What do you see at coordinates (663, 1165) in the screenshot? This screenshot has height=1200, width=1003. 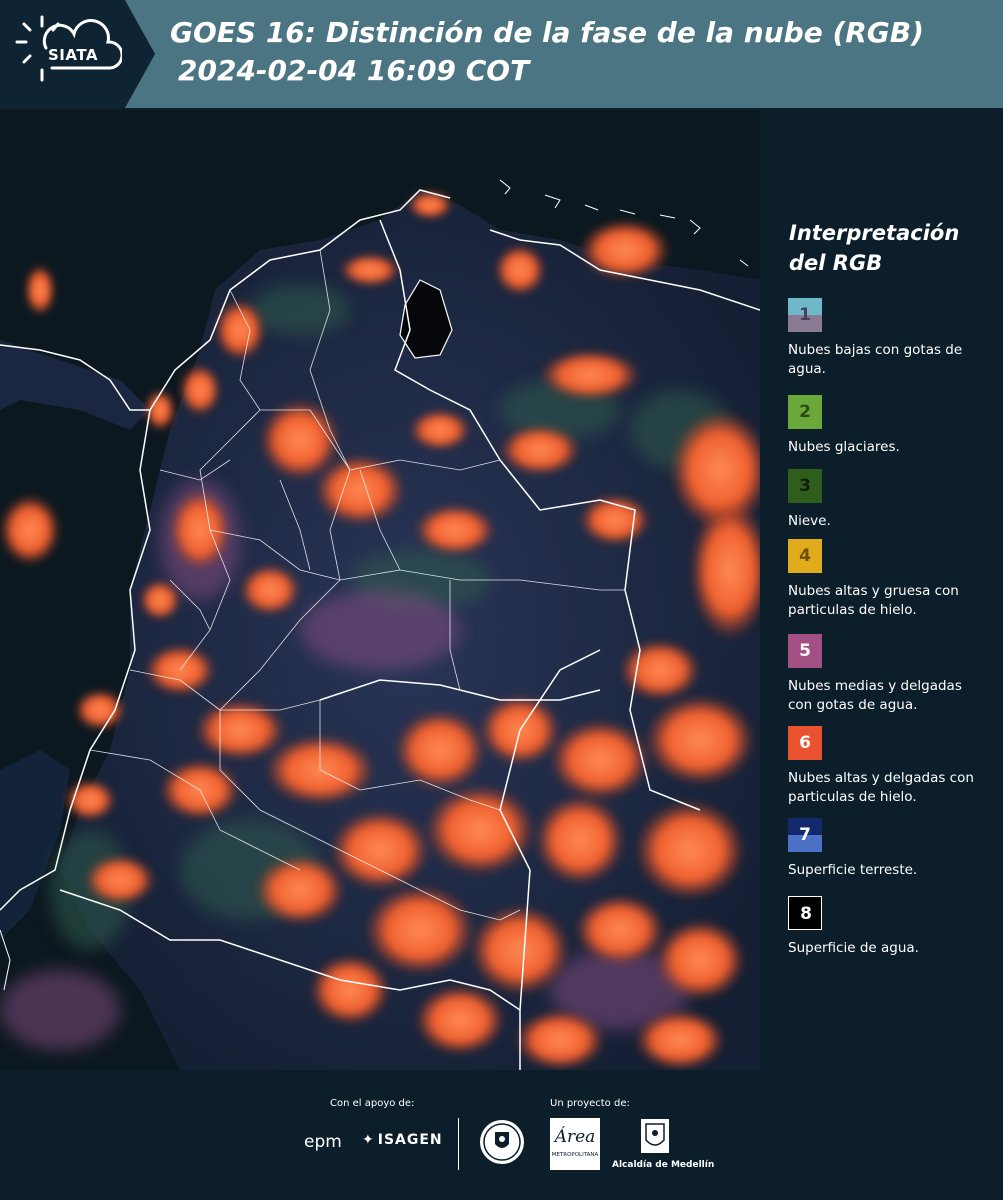 I see `alcaldia-label: Alcaldía de Medellín` at bounding box center [663, 1165].